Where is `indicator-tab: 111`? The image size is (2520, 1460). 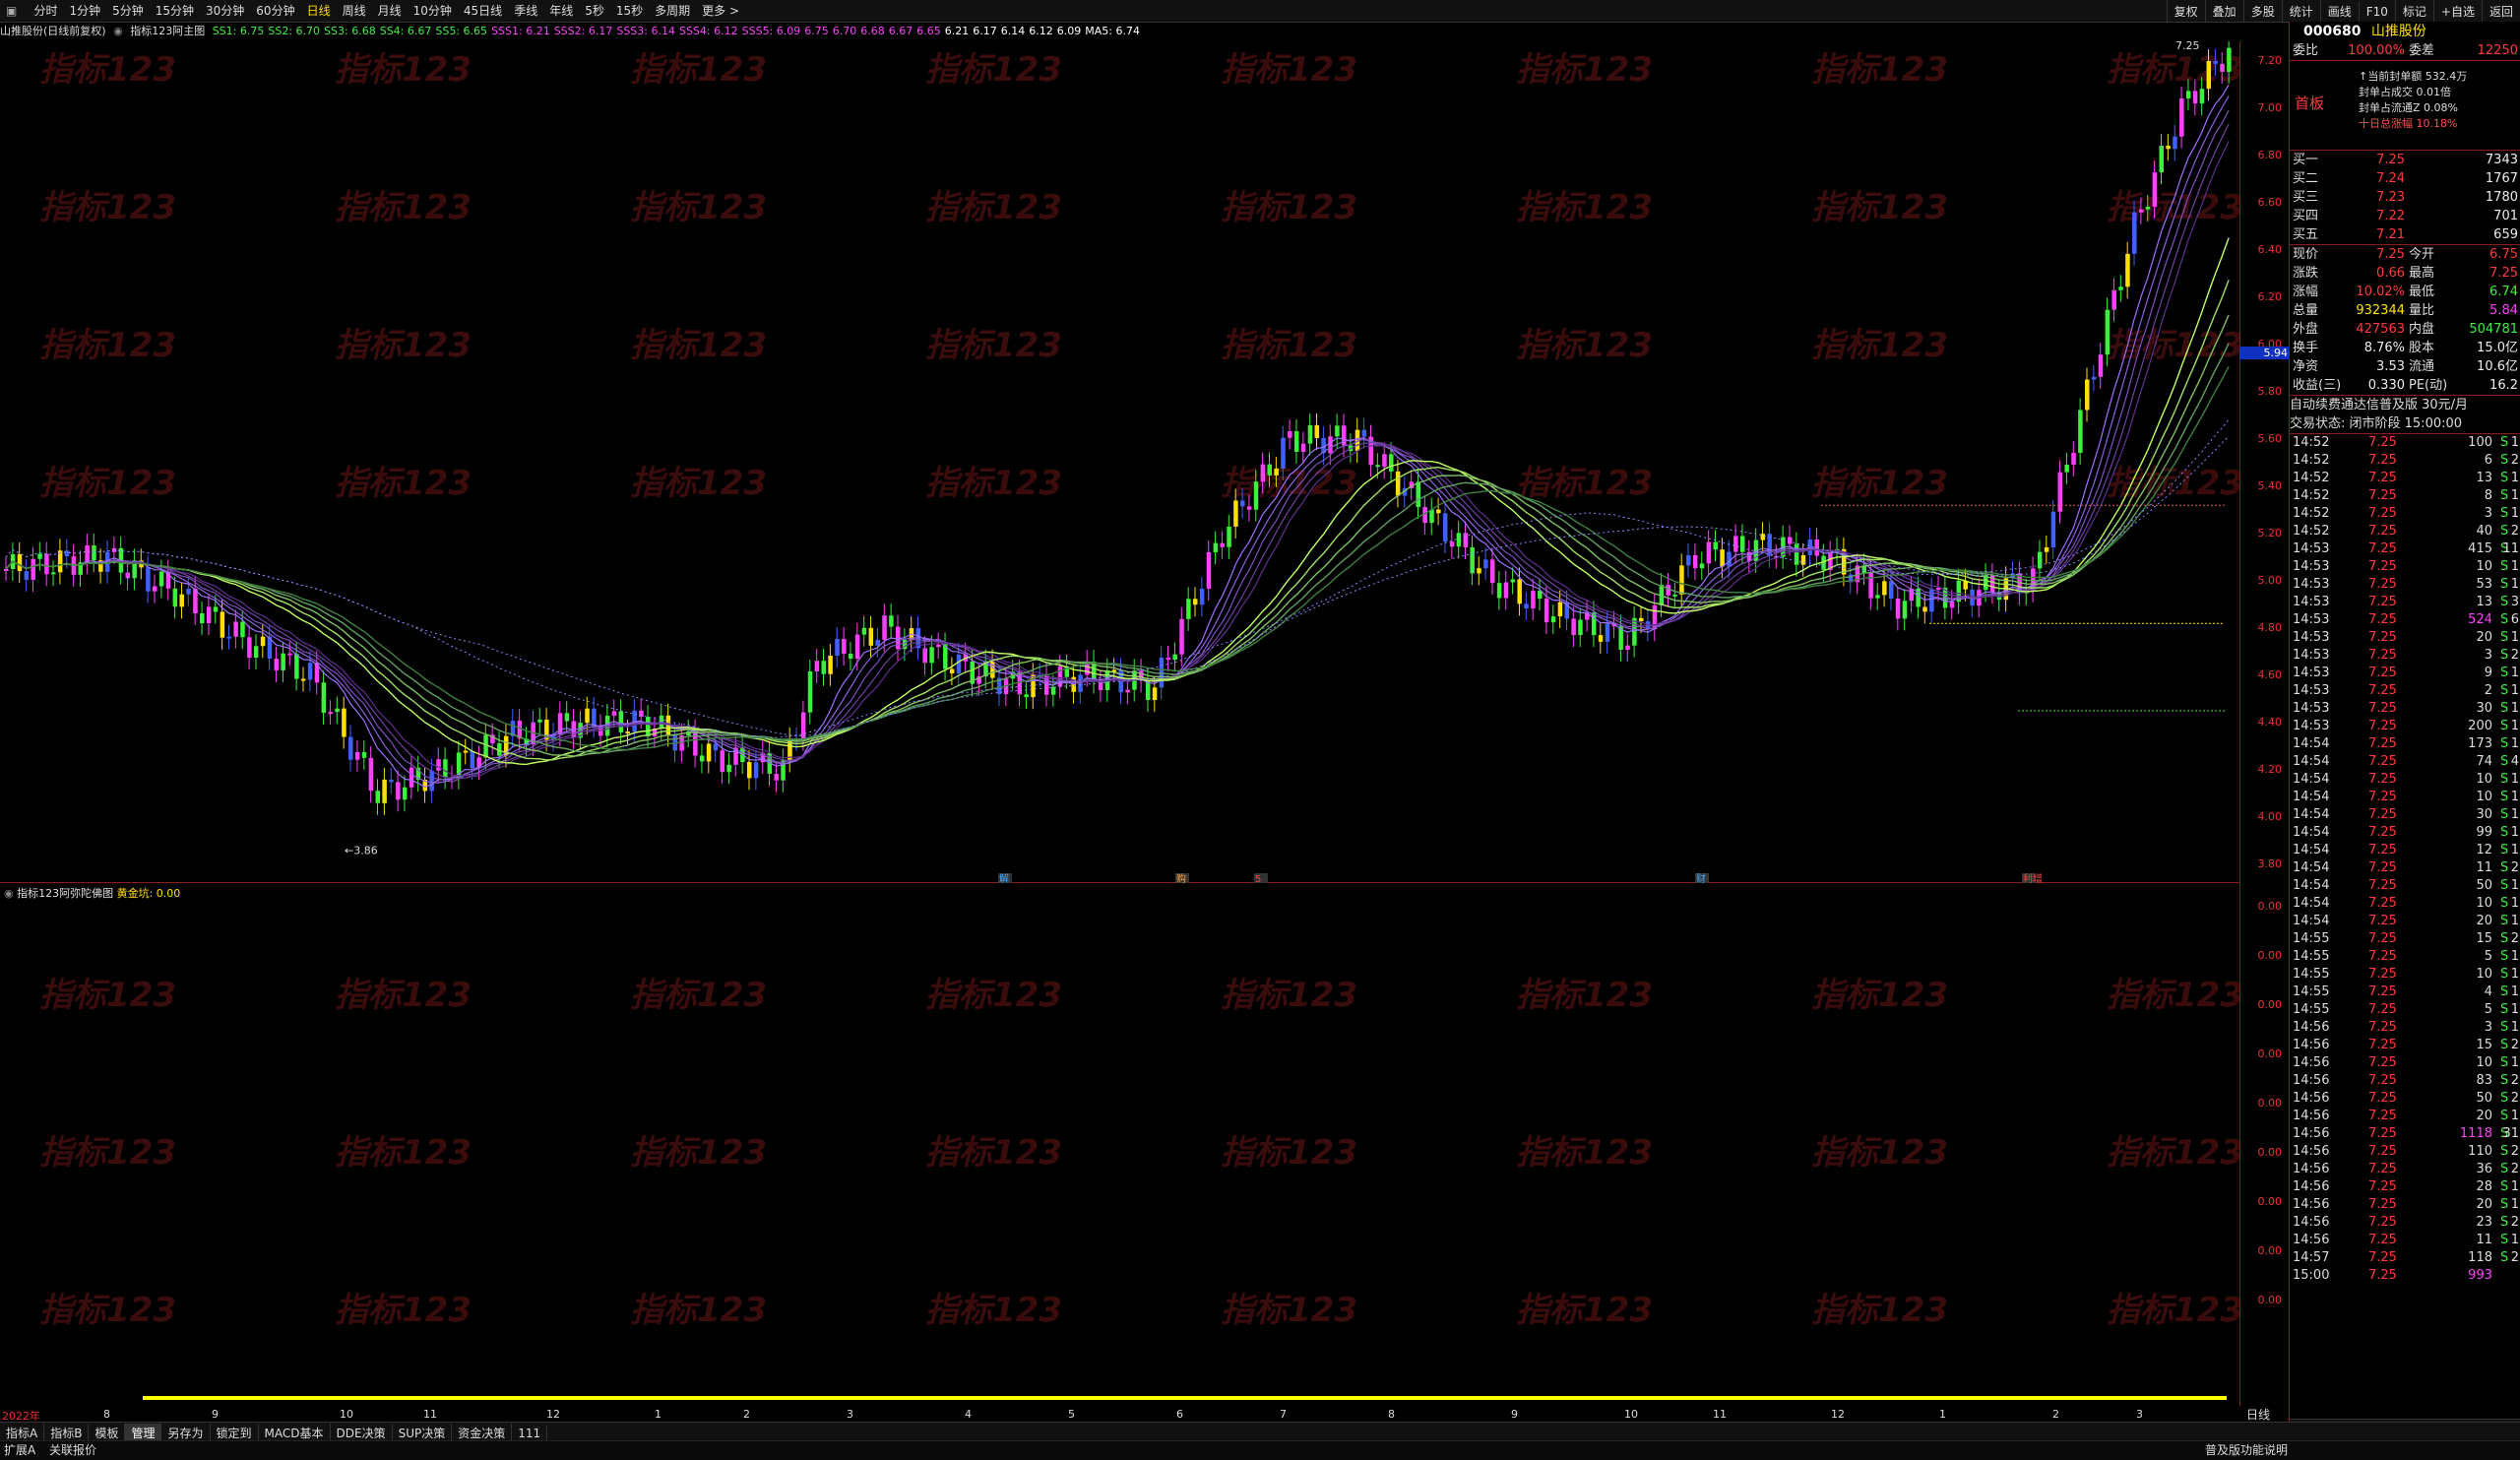
indicator-tab: 111 is located at coordinates (530, 1433).